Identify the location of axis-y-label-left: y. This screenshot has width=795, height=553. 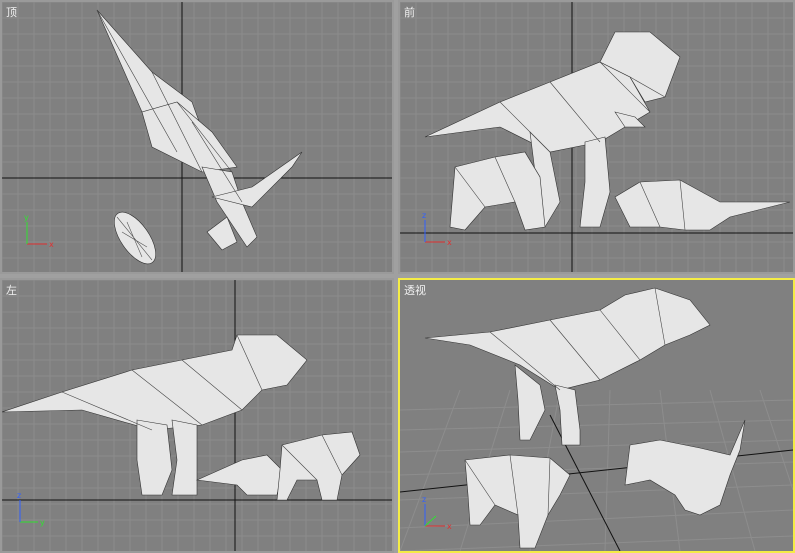
(42, 522).